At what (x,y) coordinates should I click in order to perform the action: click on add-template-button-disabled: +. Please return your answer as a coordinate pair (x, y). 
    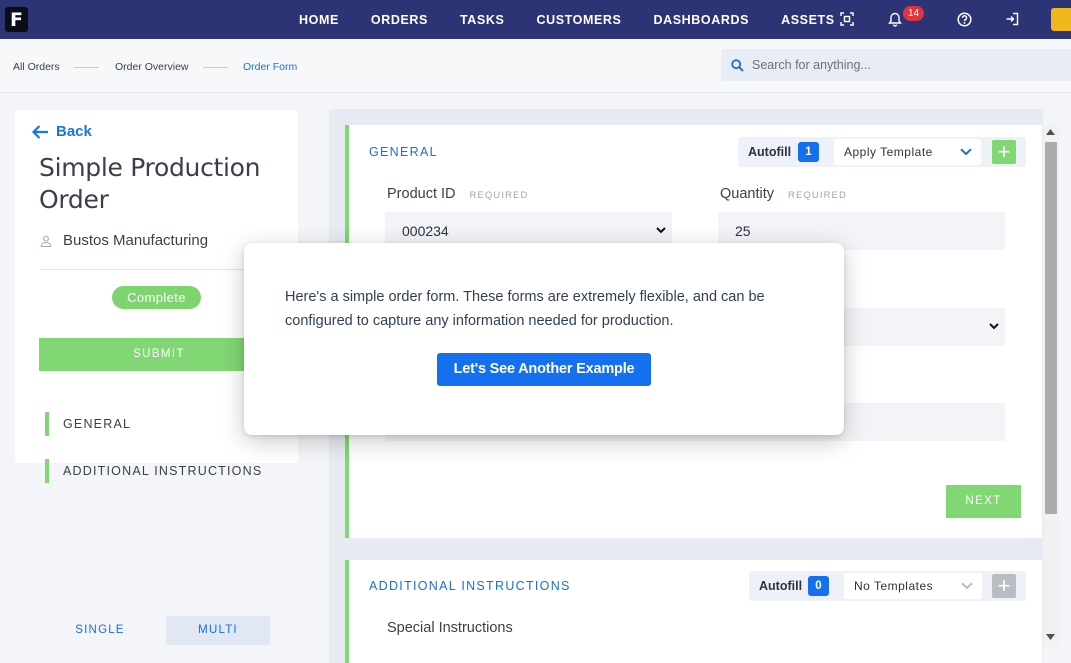
    Looking at the image, I should click on (1004, 586).